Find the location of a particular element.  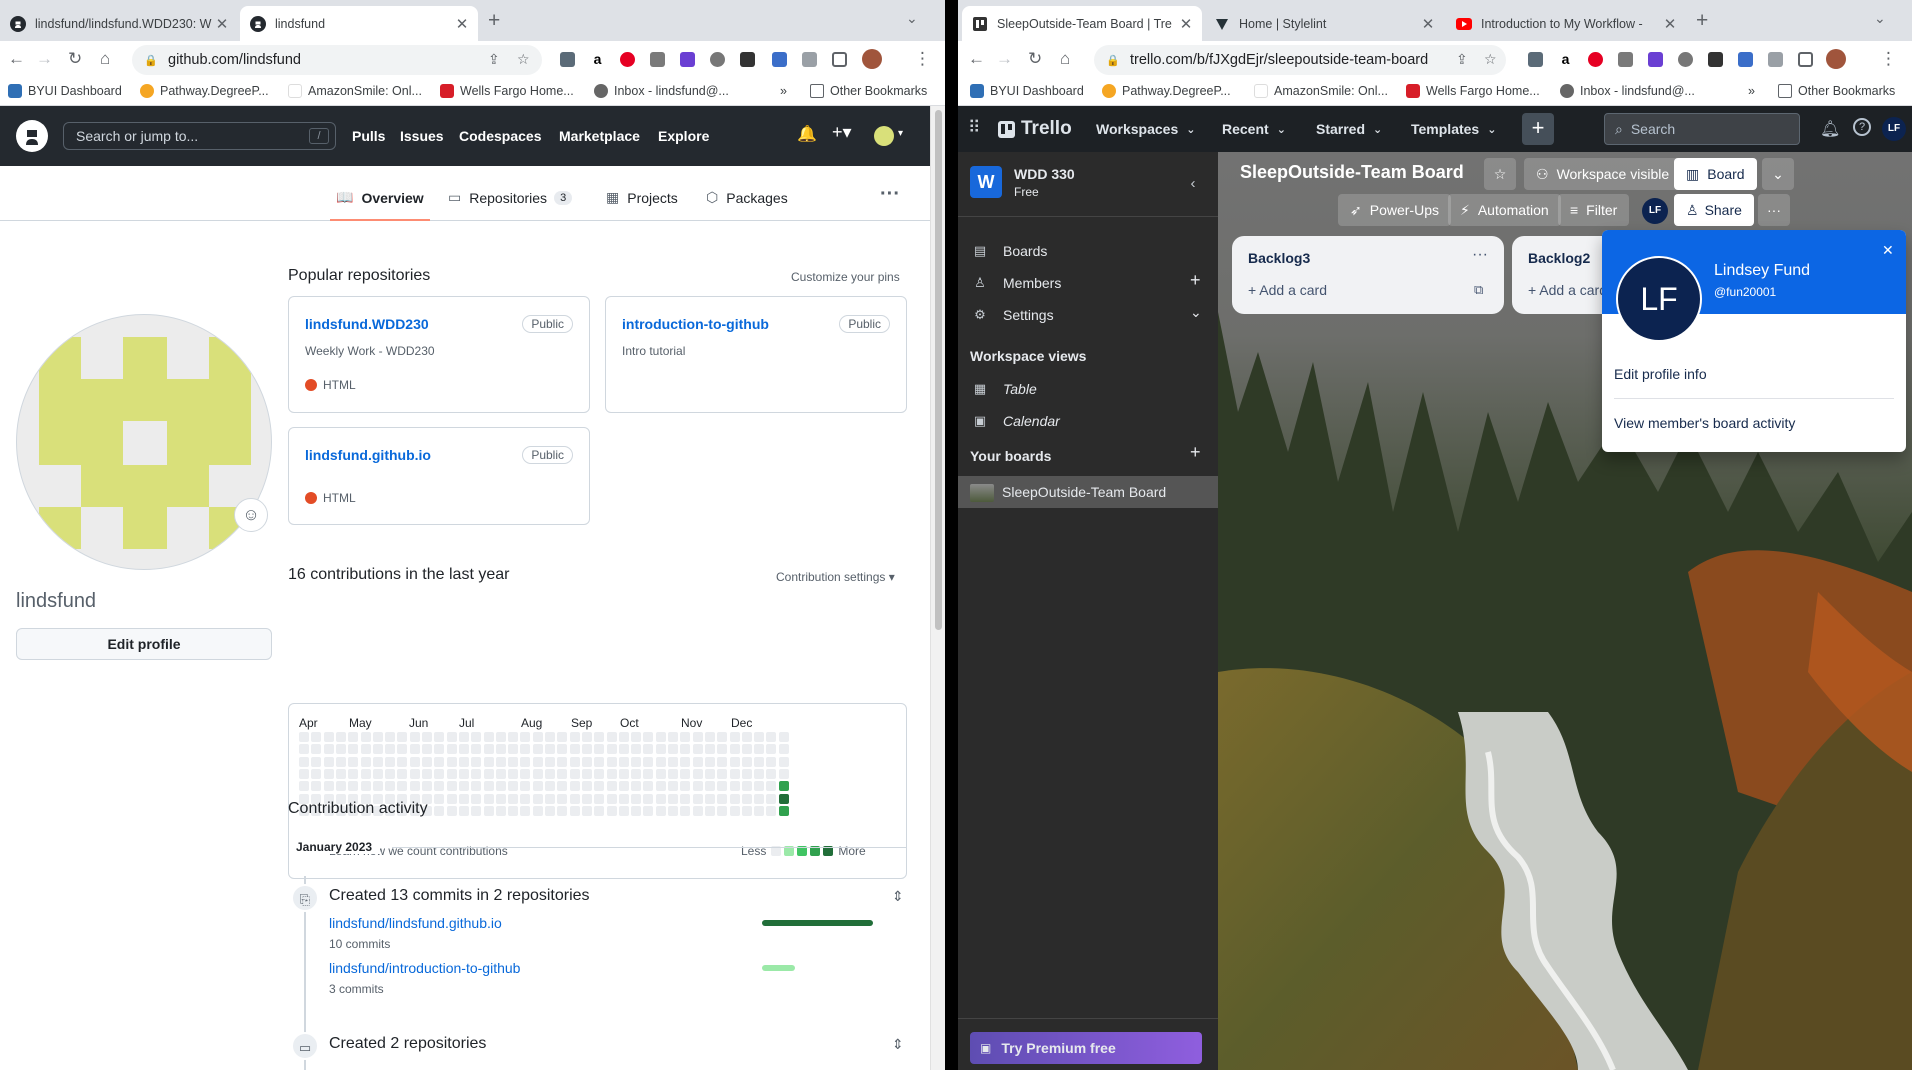

bookmark: BYUI Dashboard is located at coordinates (1027, 91).